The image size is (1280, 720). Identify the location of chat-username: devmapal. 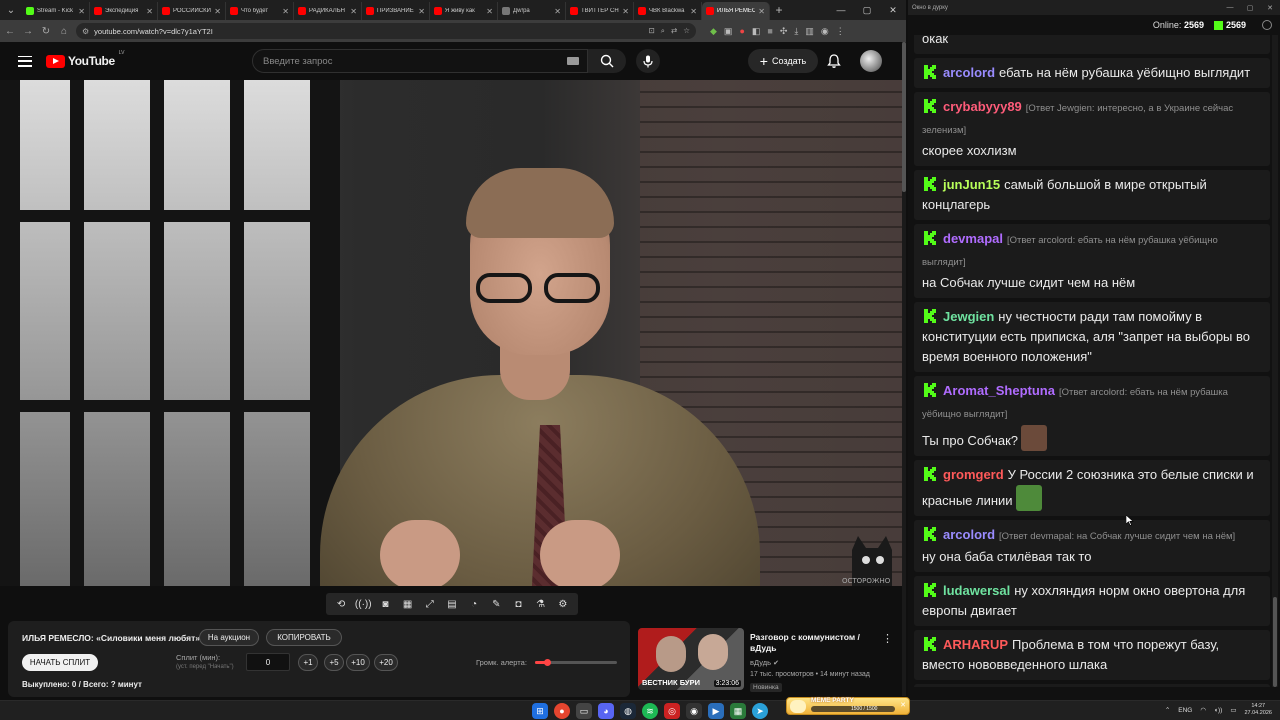
(973, 238).